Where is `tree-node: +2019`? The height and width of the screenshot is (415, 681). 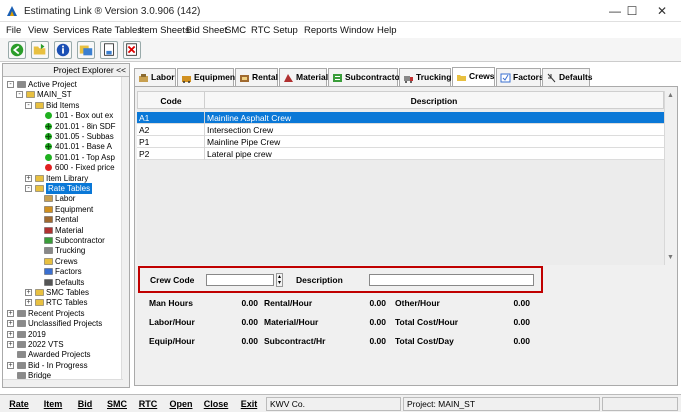 tree-node: +2019 is located at coordinates (63, 334).